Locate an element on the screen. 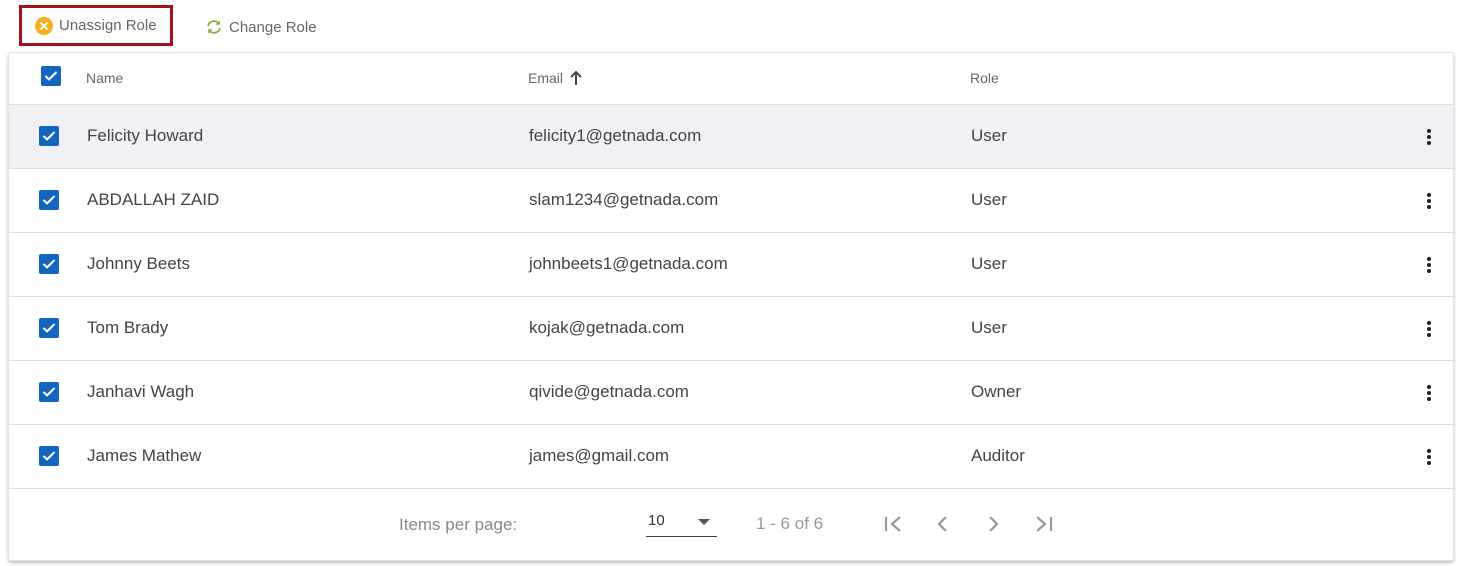 This screenshot has height=566, width=1466. toolbar: Unassign Role Change Role is located at coordinates (733, 26).